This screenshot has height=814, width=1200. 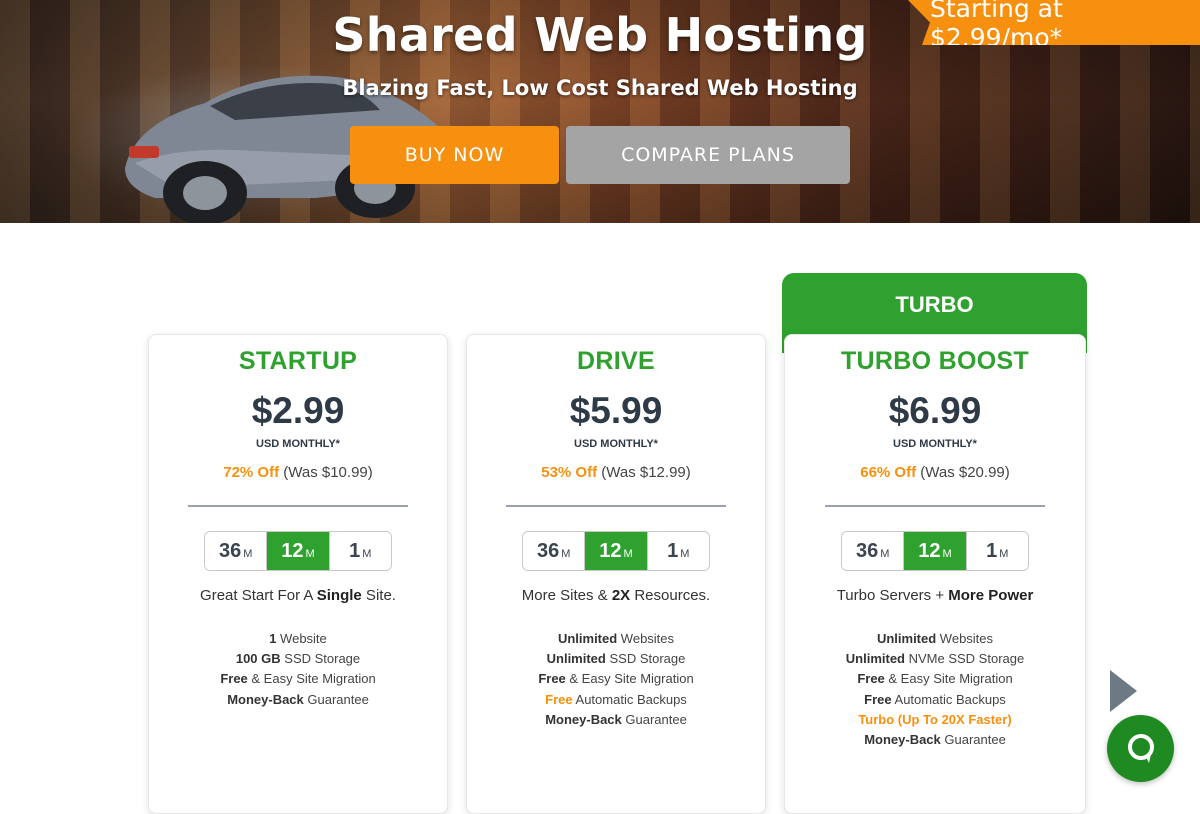 I want to click on feature-item: Unlimited SSD Storage, so click(x=616, y=659).